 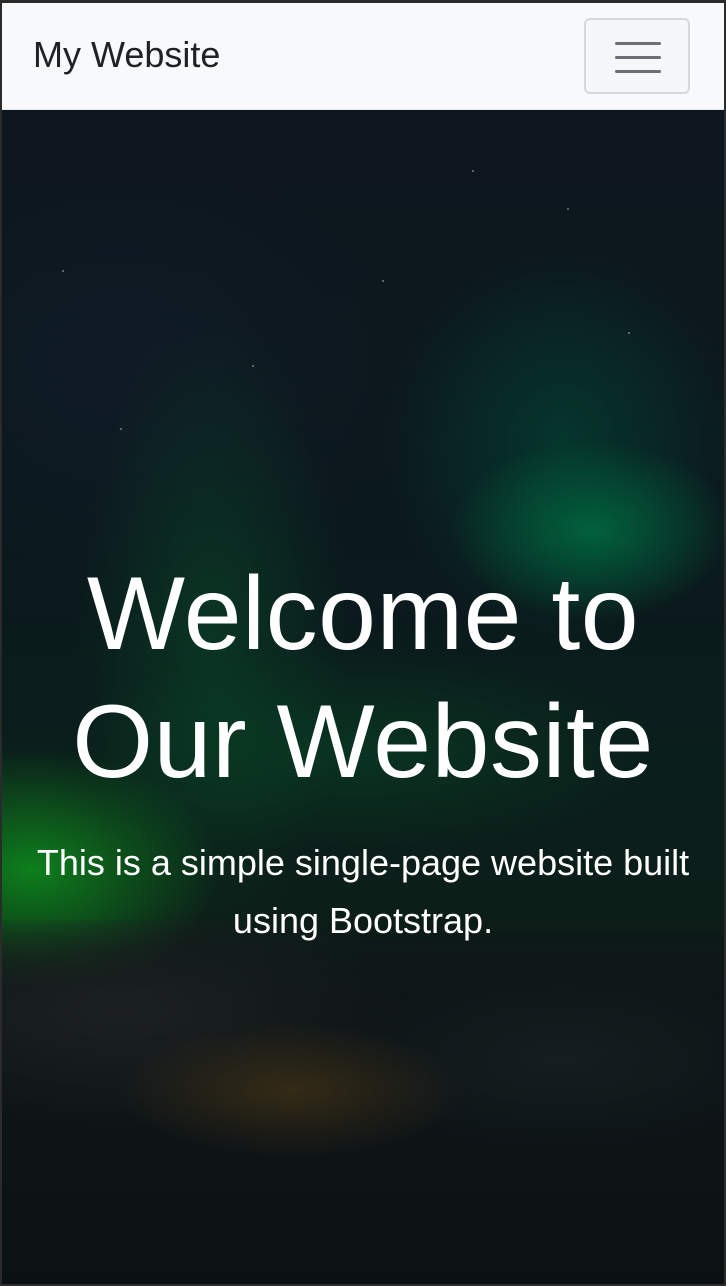 What do you see at coordinates (126, 55) in the screenshot?
I see `navbar-brand: My Website` at bounding box center [126, 55].